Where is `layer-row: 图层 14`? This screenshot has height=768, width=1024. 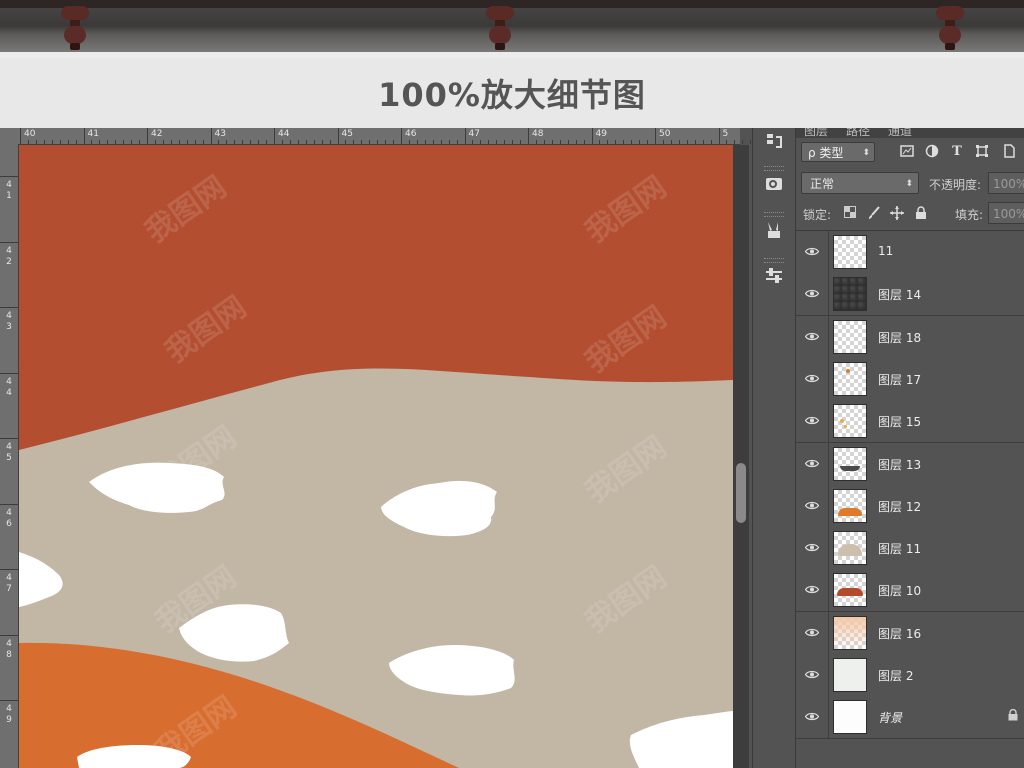
layer-row: 图层 14 is located at coordinates (910, 295).